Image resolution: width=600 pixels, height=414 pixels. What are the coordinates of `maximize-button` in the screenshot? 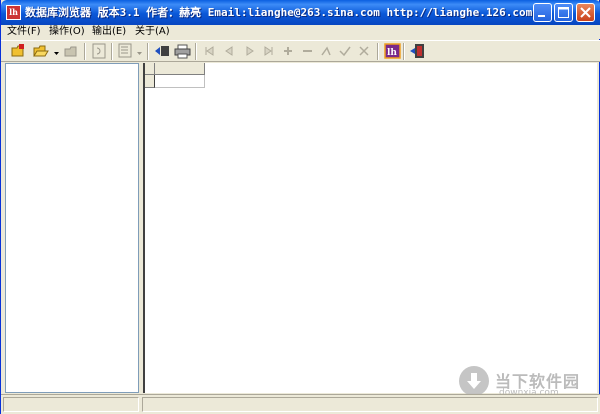 It's located at (563, 12).